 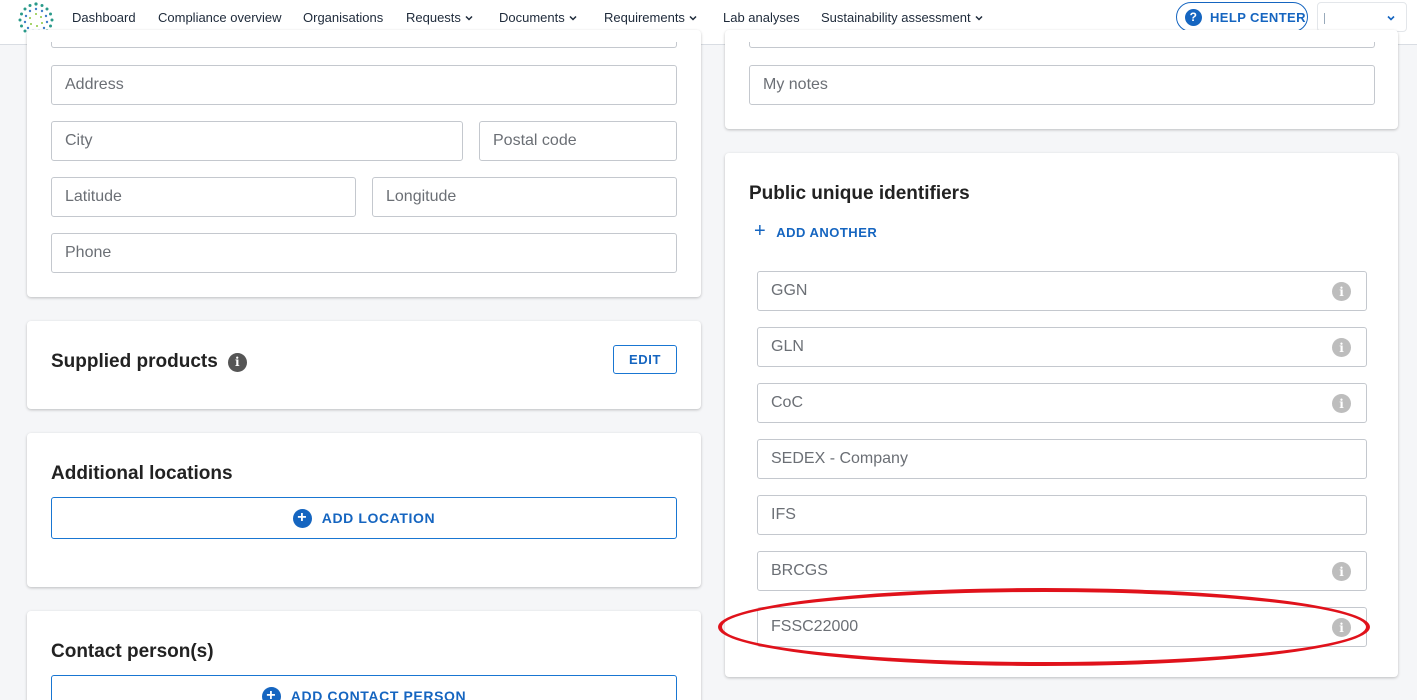 What do you see at coordinates (1062, 85) in the screenshot?
I see `my-notes-field: My notes` at bounding box center [1062, 85].